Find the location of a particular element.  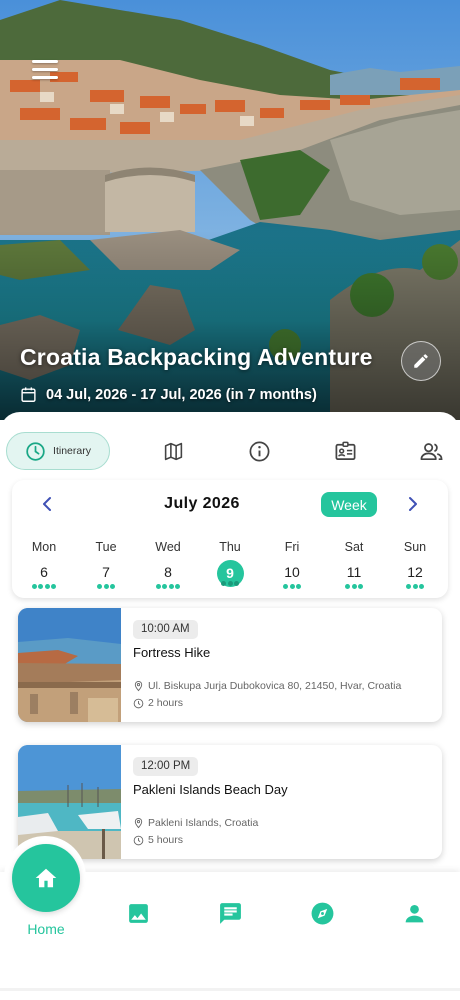

activity-time: 12:00 PM is located at coordinates (166, 766).